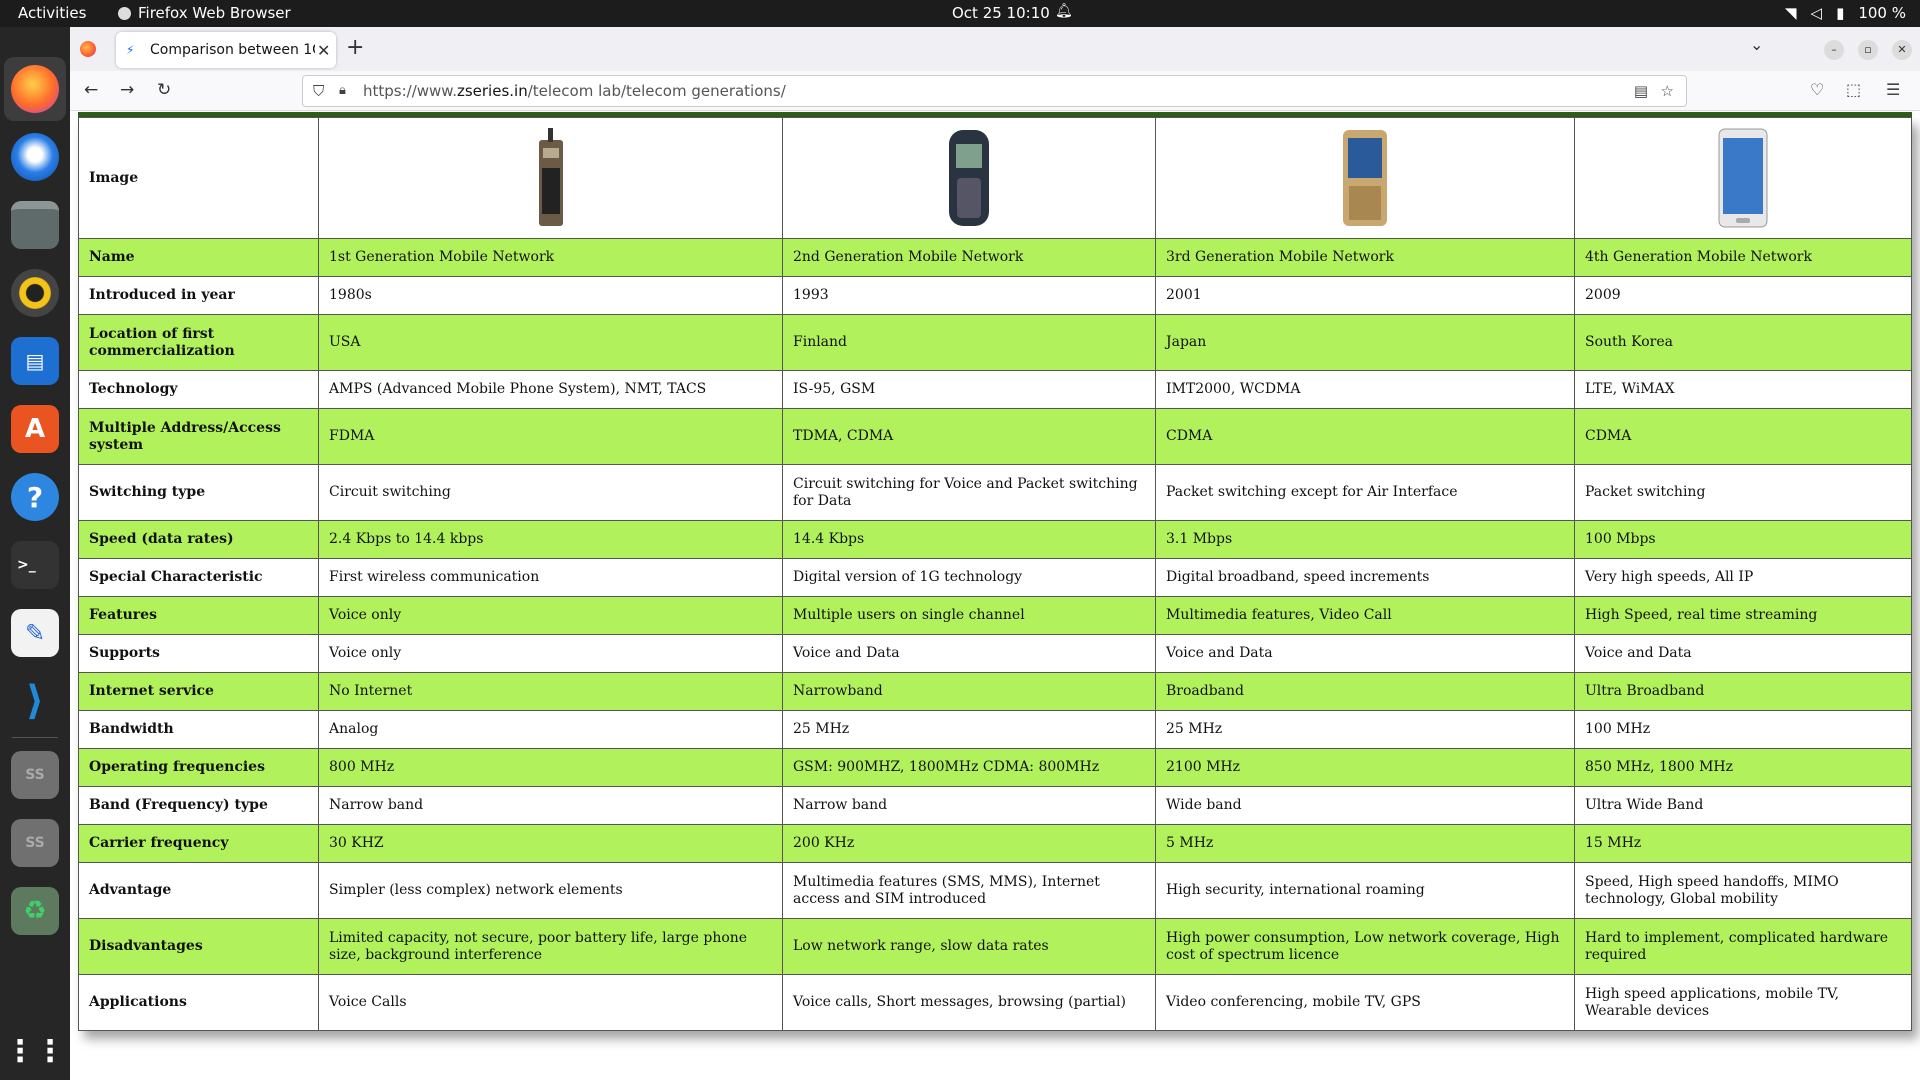  I want to click on app-menu: Firefox Web Browser, so click(204, 13).